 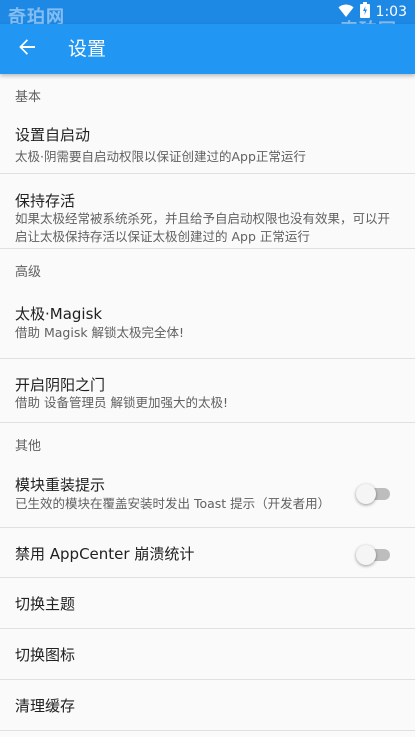 I want to click on setting-title: 开启阴阳之门, so click(x=60, y=385).